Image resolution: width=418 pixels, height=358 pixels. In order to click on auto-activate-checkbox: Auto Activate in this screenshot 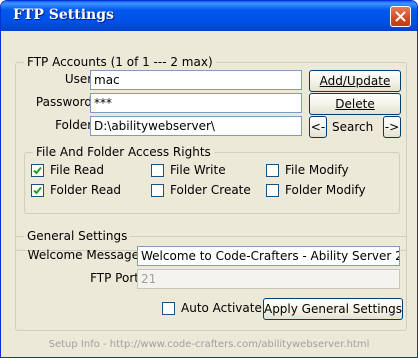, I will do `click(212, 308)`.